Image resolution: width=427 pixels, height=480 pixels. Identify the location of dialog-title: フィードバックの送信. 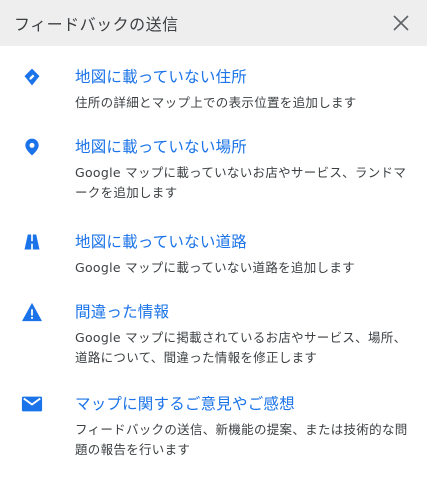
(96, 24).